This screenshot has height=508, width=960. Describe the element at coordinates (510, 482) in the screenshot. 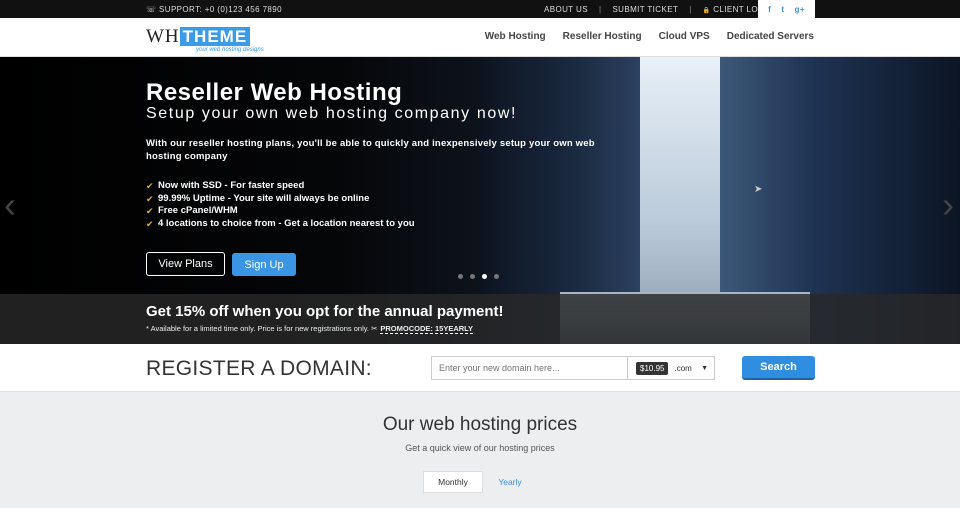

I see `tab-yearly: Yearly` at that location.